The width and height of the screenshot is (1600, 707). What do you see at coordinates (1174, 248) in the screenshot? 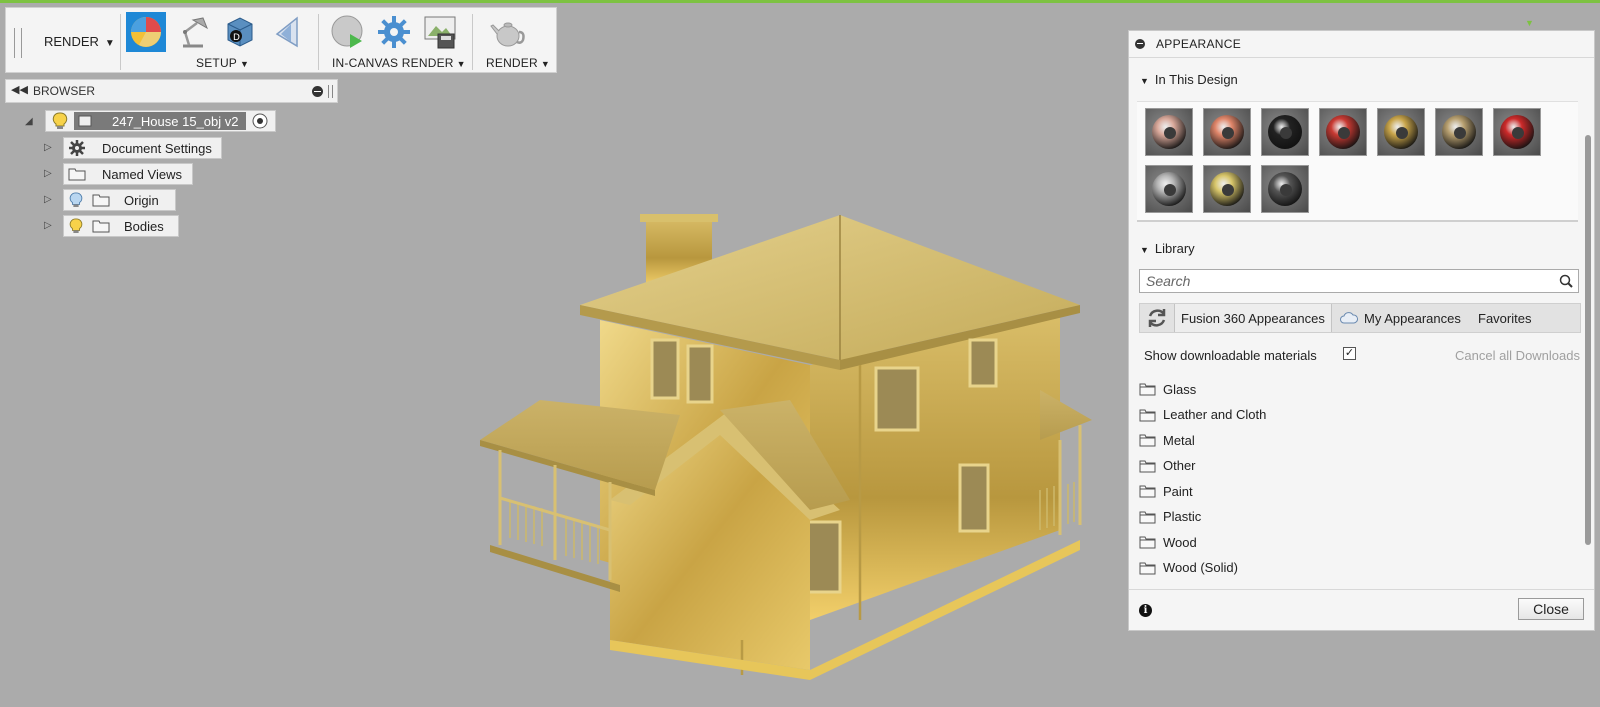
I see `library-label: Library` at bounding box center [1174, 248].